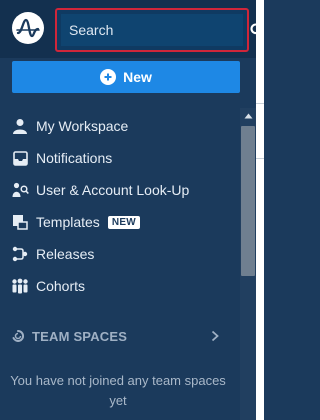 This screenshot has width=320, height=420. Describe the element at coordinates (80, 336) in the screenshot. I see `team-spaces-title: TEAM SPACES` at that location.